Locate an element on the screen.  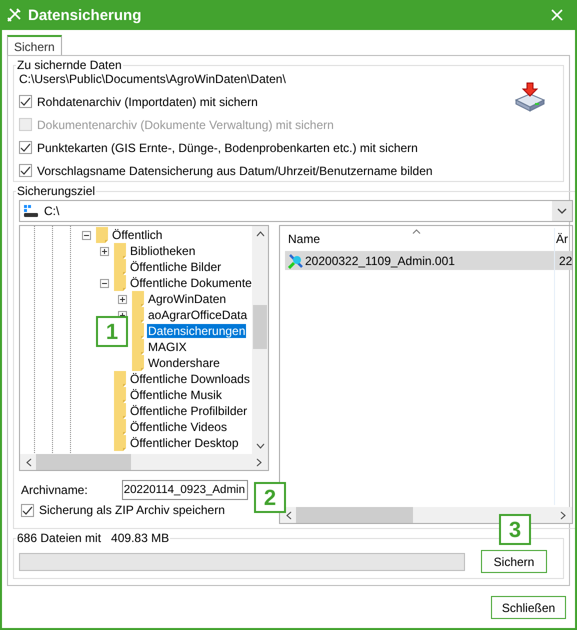
group-title: Sicherungsziel is located at coordinates (56, 191).